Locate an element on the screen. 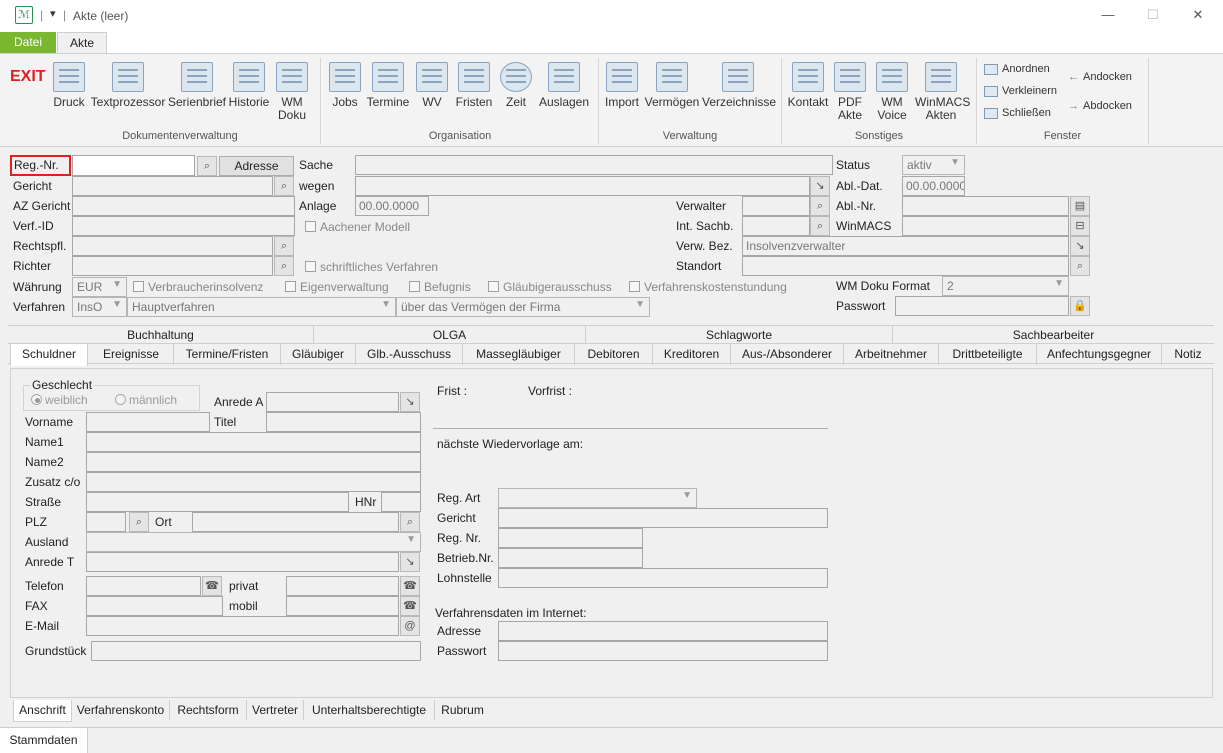 The width and height of the screenshot is (1223, 753). tab-anschrift: Anschrift is located at coordinates (42, 711).